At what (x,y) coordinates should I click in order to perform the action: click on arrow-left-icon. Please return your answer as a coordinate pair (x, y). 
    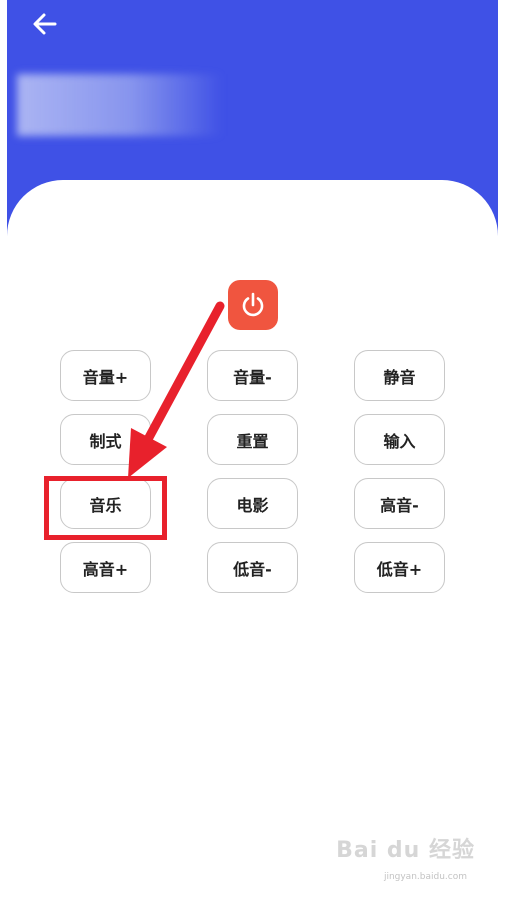
    Looking at the image, I should click on (45, 24).